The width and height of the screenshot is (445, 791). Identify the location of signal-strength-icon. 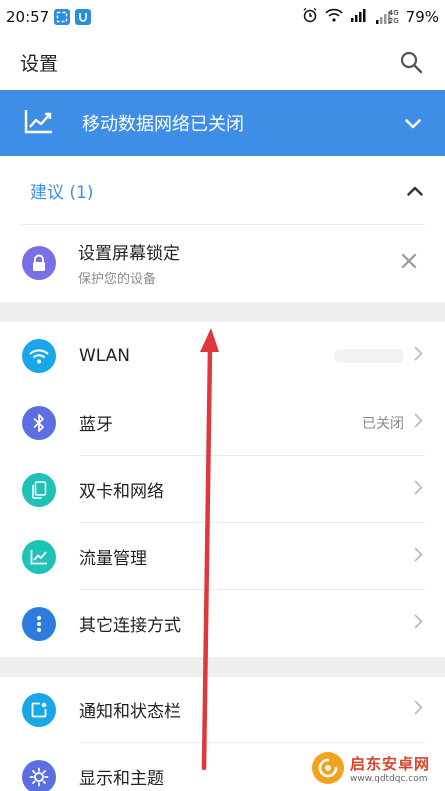
(359, 17).